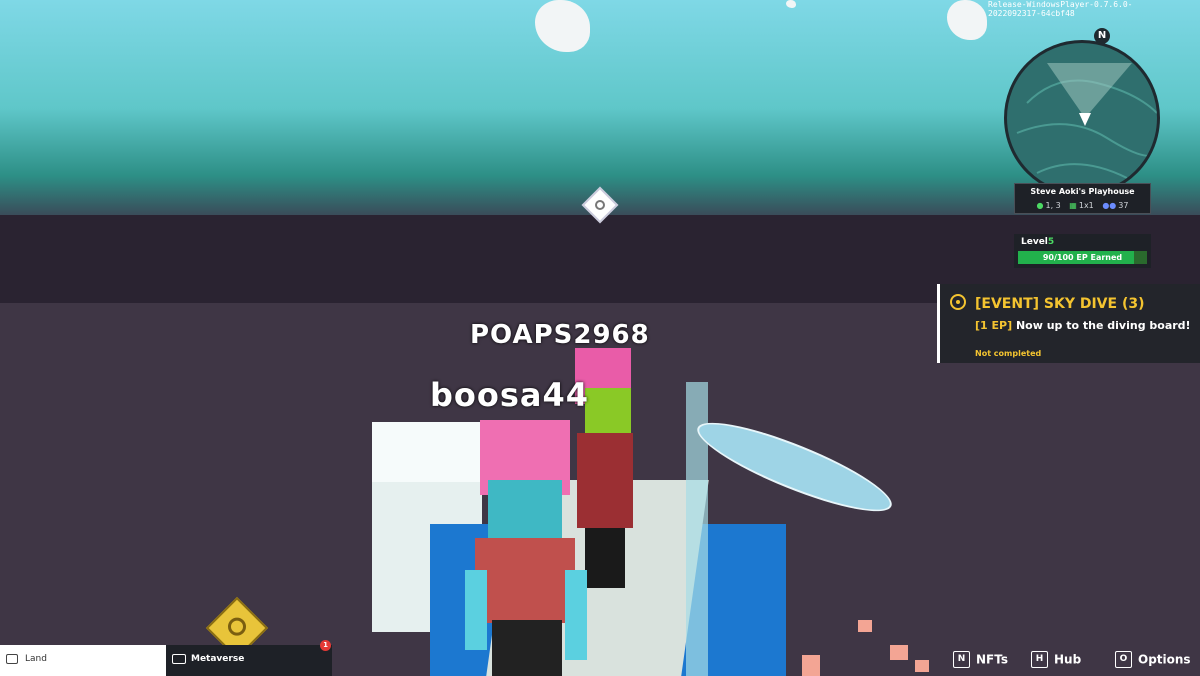 The height and width of the screenshot is (676, 1200). I want to click on quest-description: [1 EP] Now up to the diving board!, so click(1085, 326).